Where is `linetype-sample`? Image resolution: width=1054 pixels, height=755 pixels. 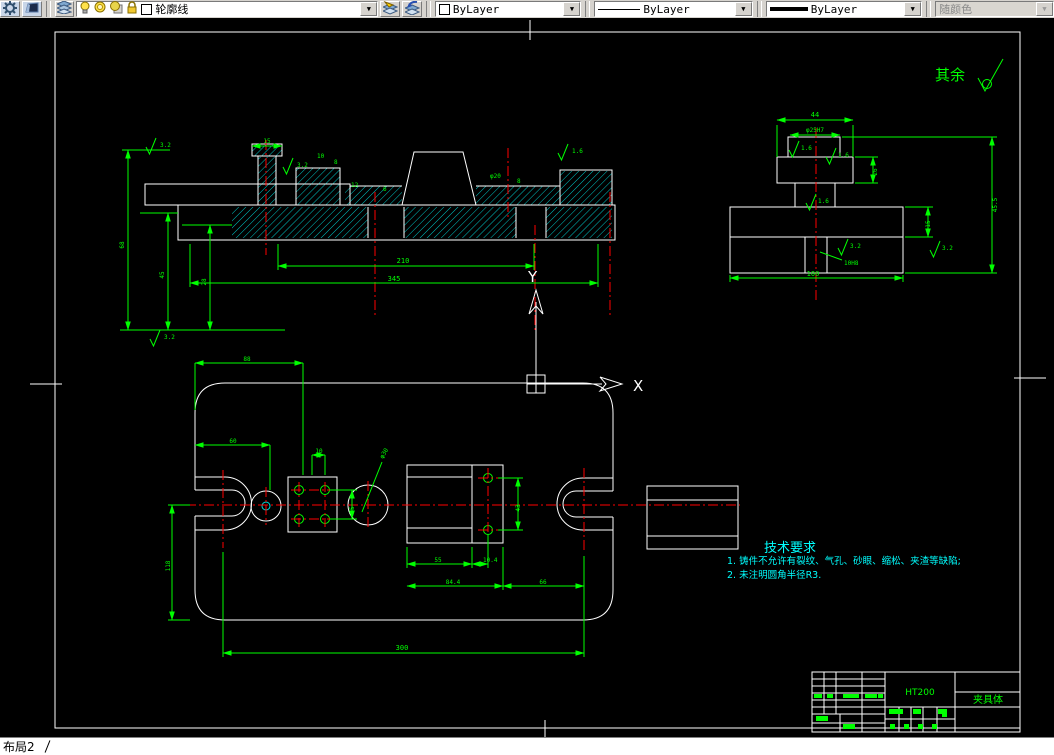
linetype-sample is located at coordinates (619, 9).